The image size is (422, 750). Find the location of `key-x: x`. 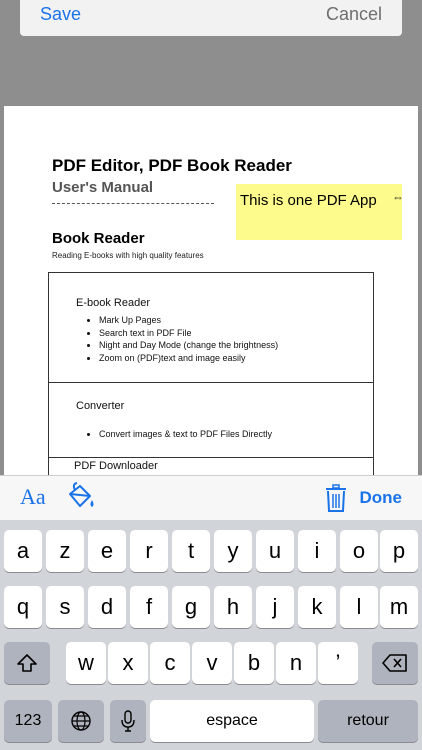

key-x: x is located at coordinates (128, 663).